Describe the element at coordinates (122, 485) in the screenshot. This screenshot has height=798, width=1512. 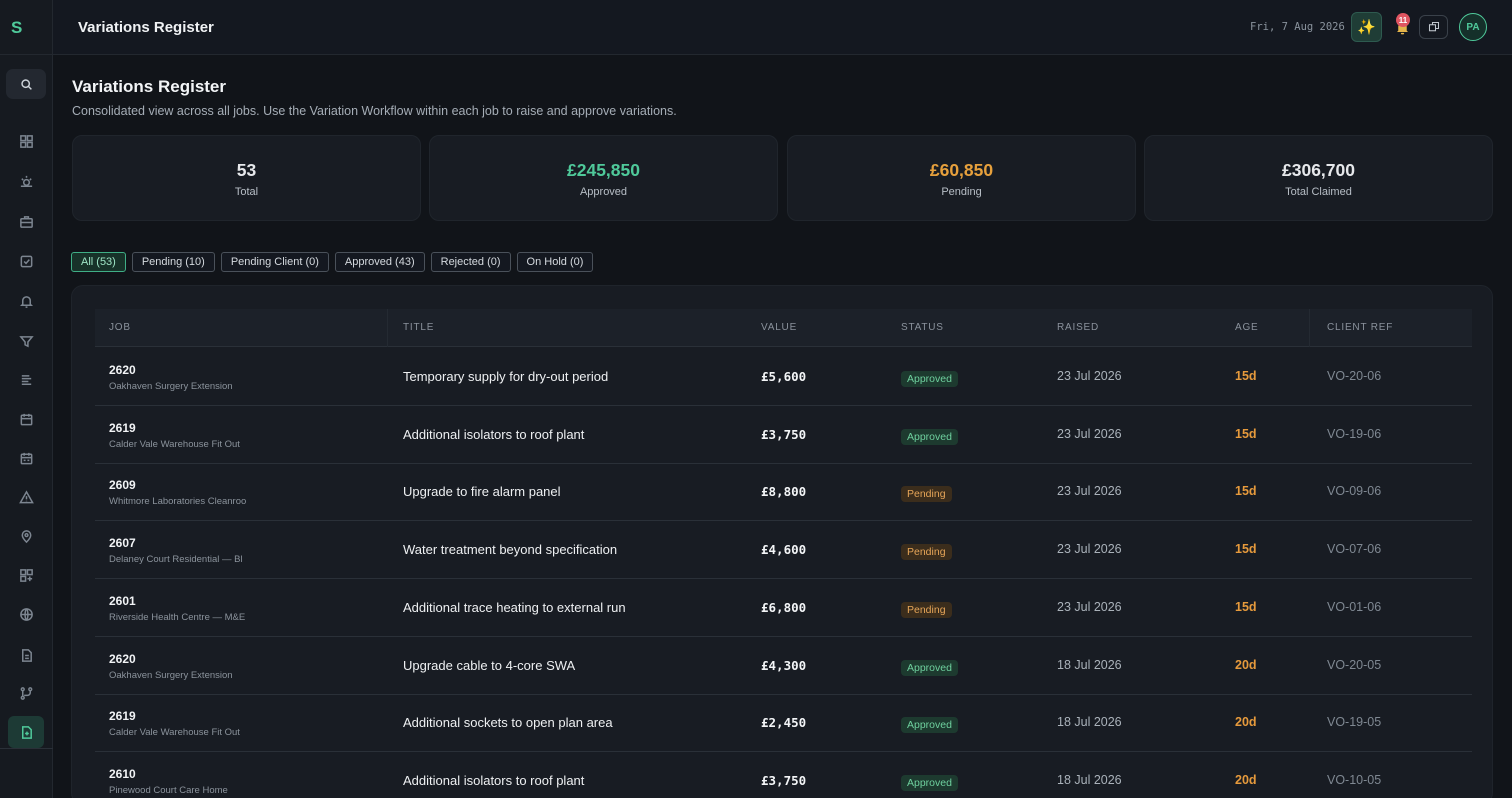
I see `job-number: 2609` at that location.